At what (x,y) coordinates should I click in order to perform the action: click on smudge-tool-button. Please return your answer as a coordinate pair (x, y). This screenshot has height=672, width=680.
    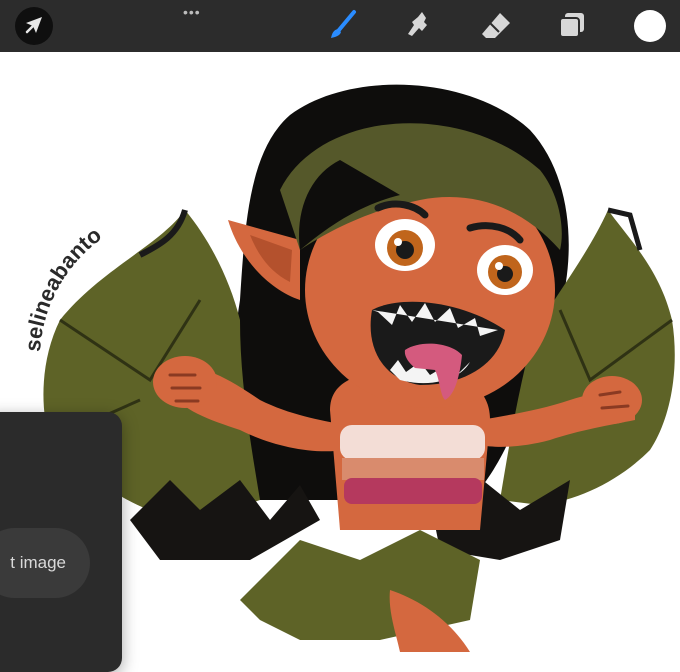
    Looking at the image, I should click on (418, 26).